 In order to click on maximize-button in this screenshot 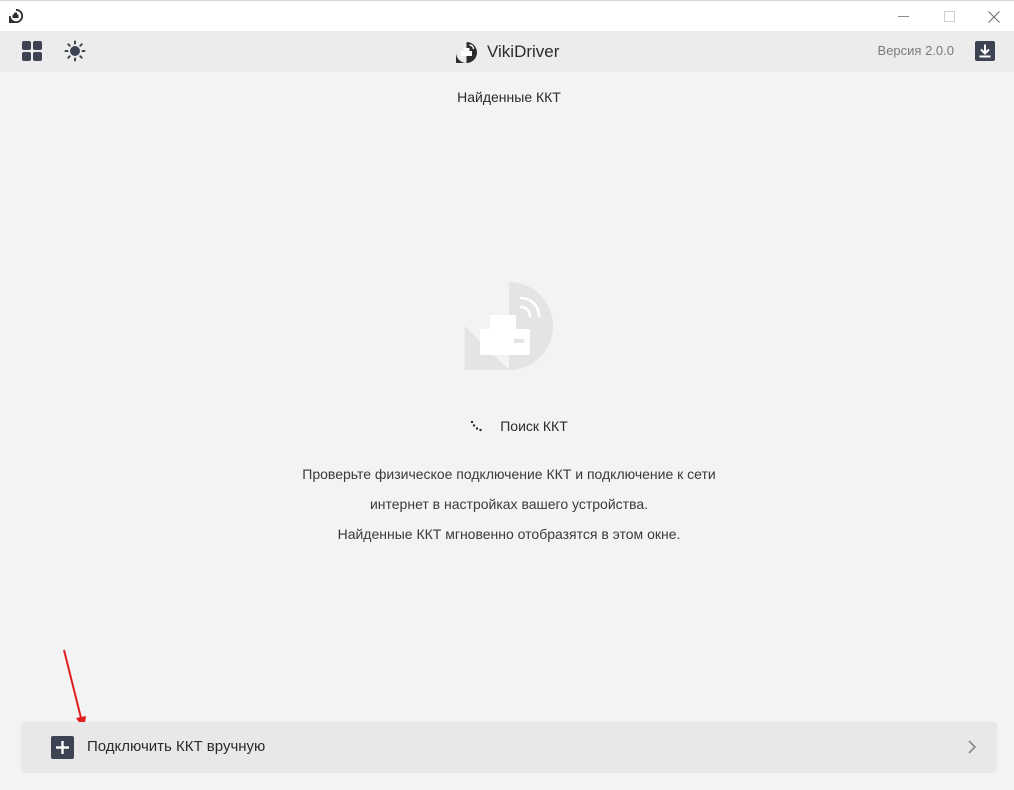, I will do `click(949, 16)`.